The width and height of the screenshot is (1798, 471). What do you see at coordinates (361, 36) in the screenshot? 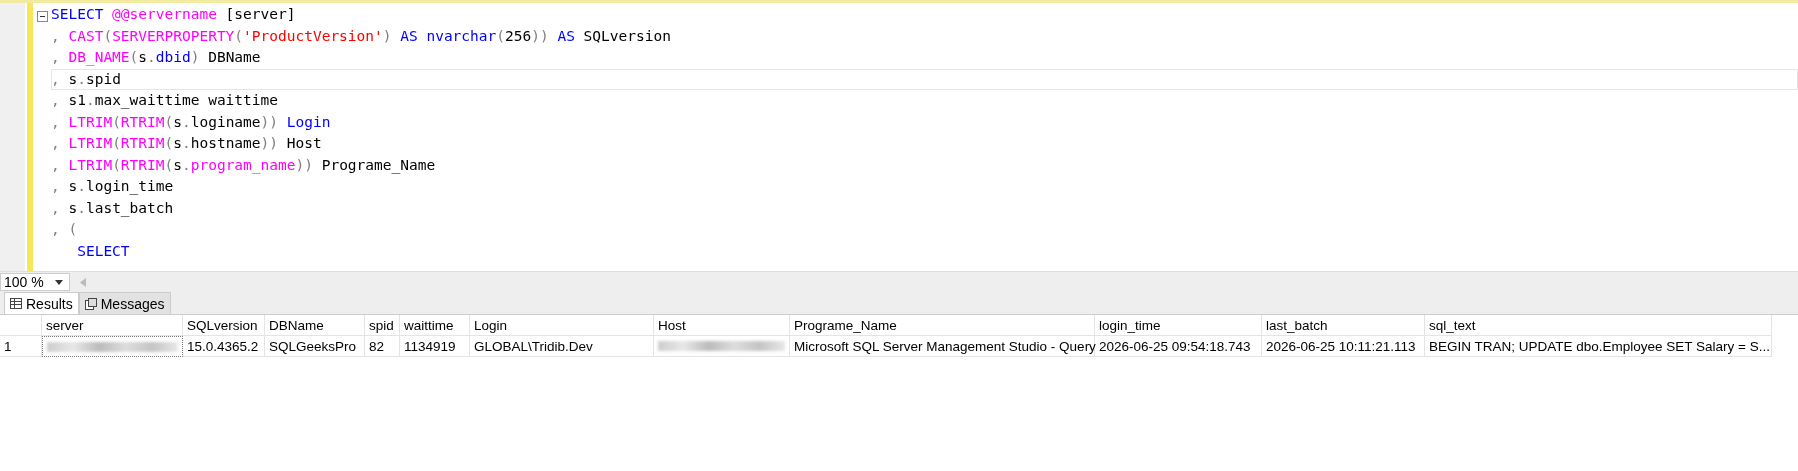
I see `code-line: , CAST(SERVERPROPERTY('ProductVersion') AS nvarchar(256)) AS SQLversion` at bounding box center [361, 36].